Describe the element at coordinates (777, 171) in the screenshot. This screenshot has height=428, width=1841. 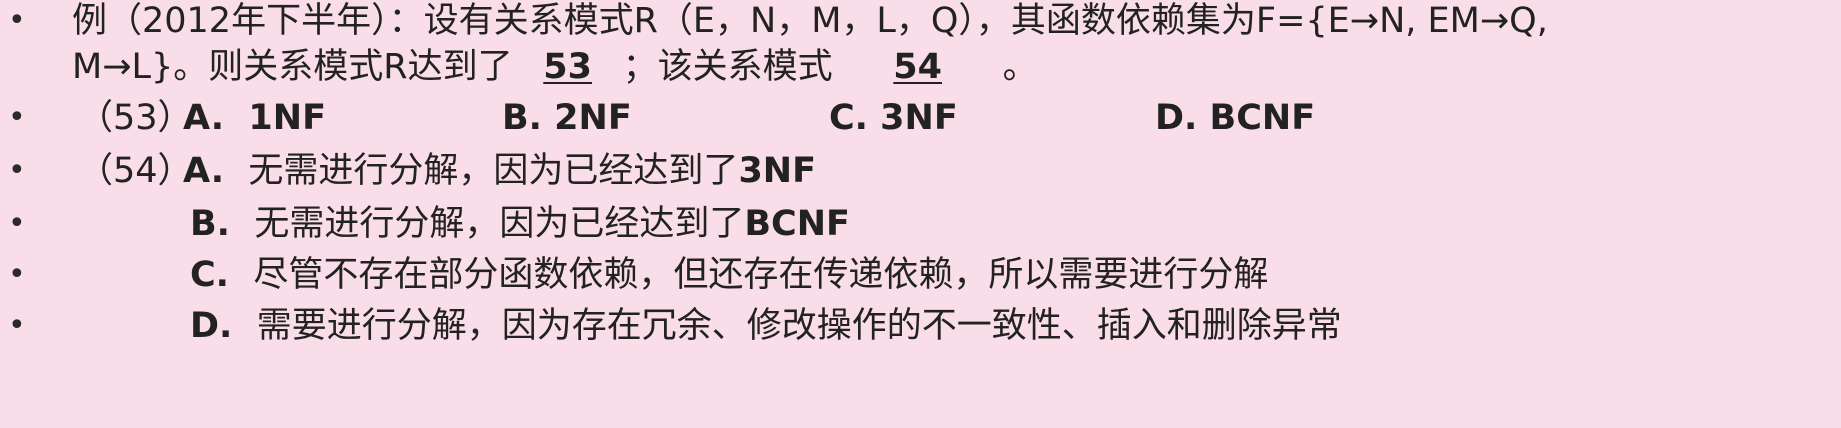
I see `option-text-en: 3NF` at that location.